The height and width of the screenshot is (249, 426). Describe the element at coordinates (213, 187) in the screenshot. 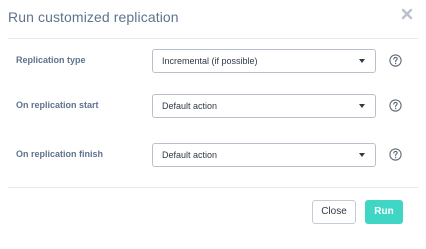

I see `footer-divider` at that location.